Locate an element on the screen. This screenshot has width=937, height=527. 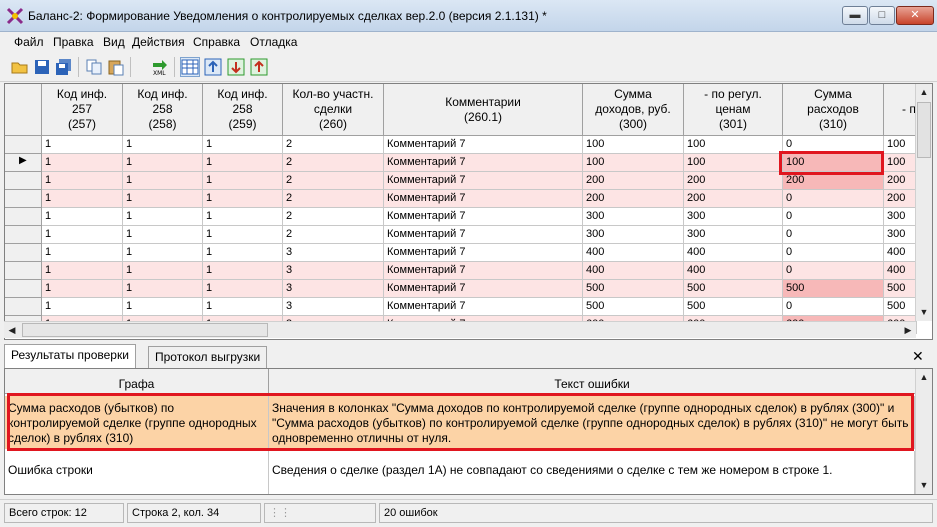
open-folder-icon is located at coordinates (20, 67).